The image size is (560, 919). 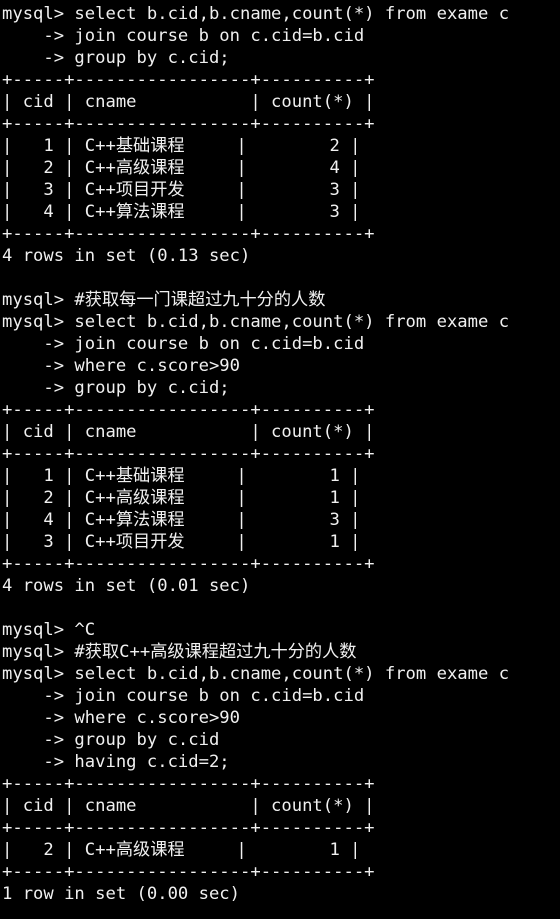 What do you see at coordinates (181, 476) in the screenshot?
I see `table-row: | 1 | C++基础课程 | 1 |` at bounding box center [181, 476].